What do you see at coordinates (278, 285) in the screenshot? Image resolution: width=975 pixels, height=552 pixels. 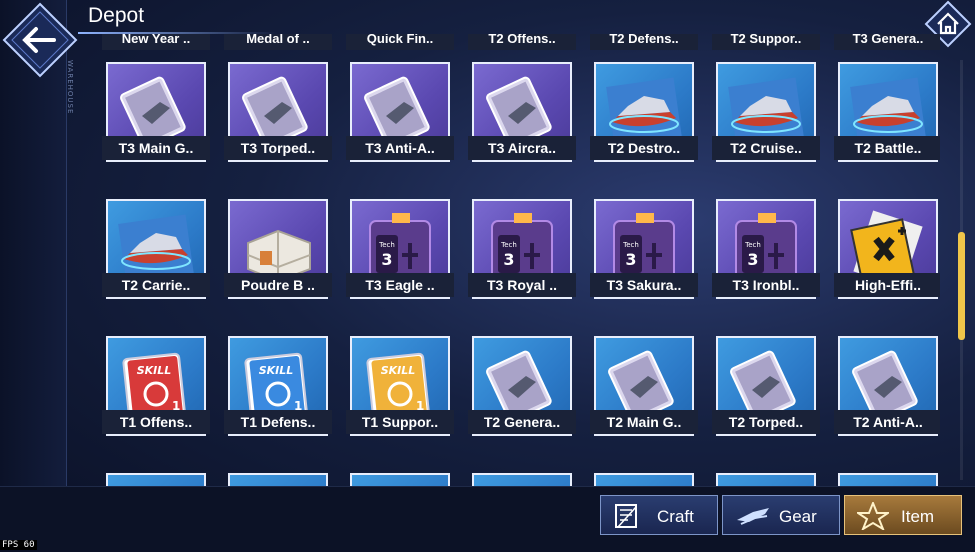 I see `item-label: Poudre B ..` at bounding box center [278, 285].